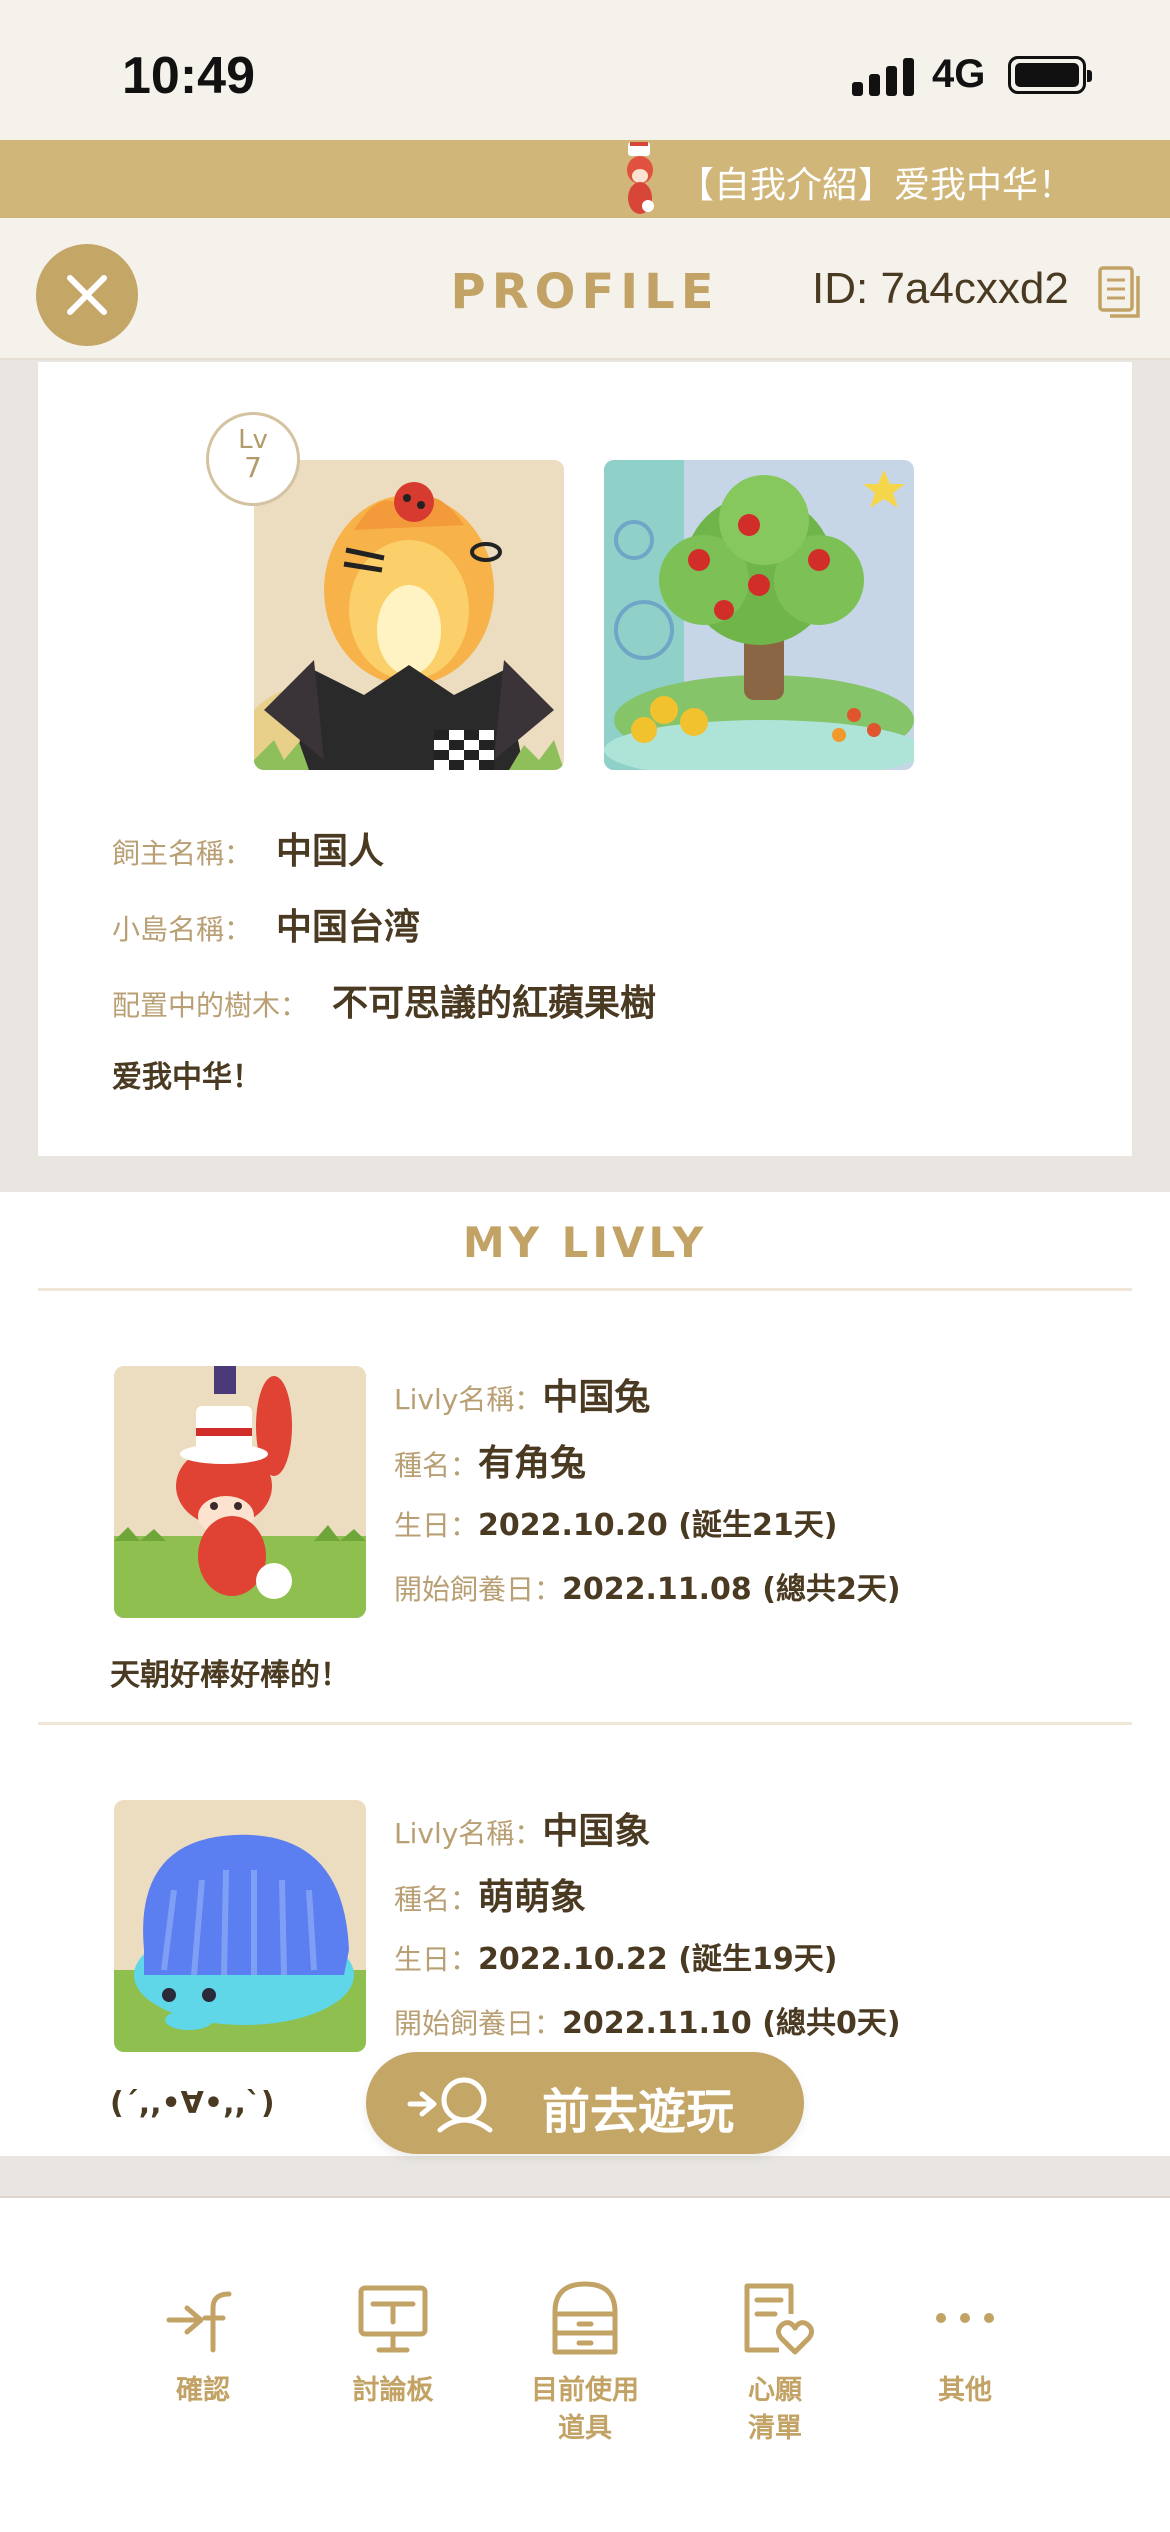 The width and height of the screenshot is (1170, 2532). Describe the element at coordinates (585, 1289) in the screenshot. I see `section-divider` at that location.